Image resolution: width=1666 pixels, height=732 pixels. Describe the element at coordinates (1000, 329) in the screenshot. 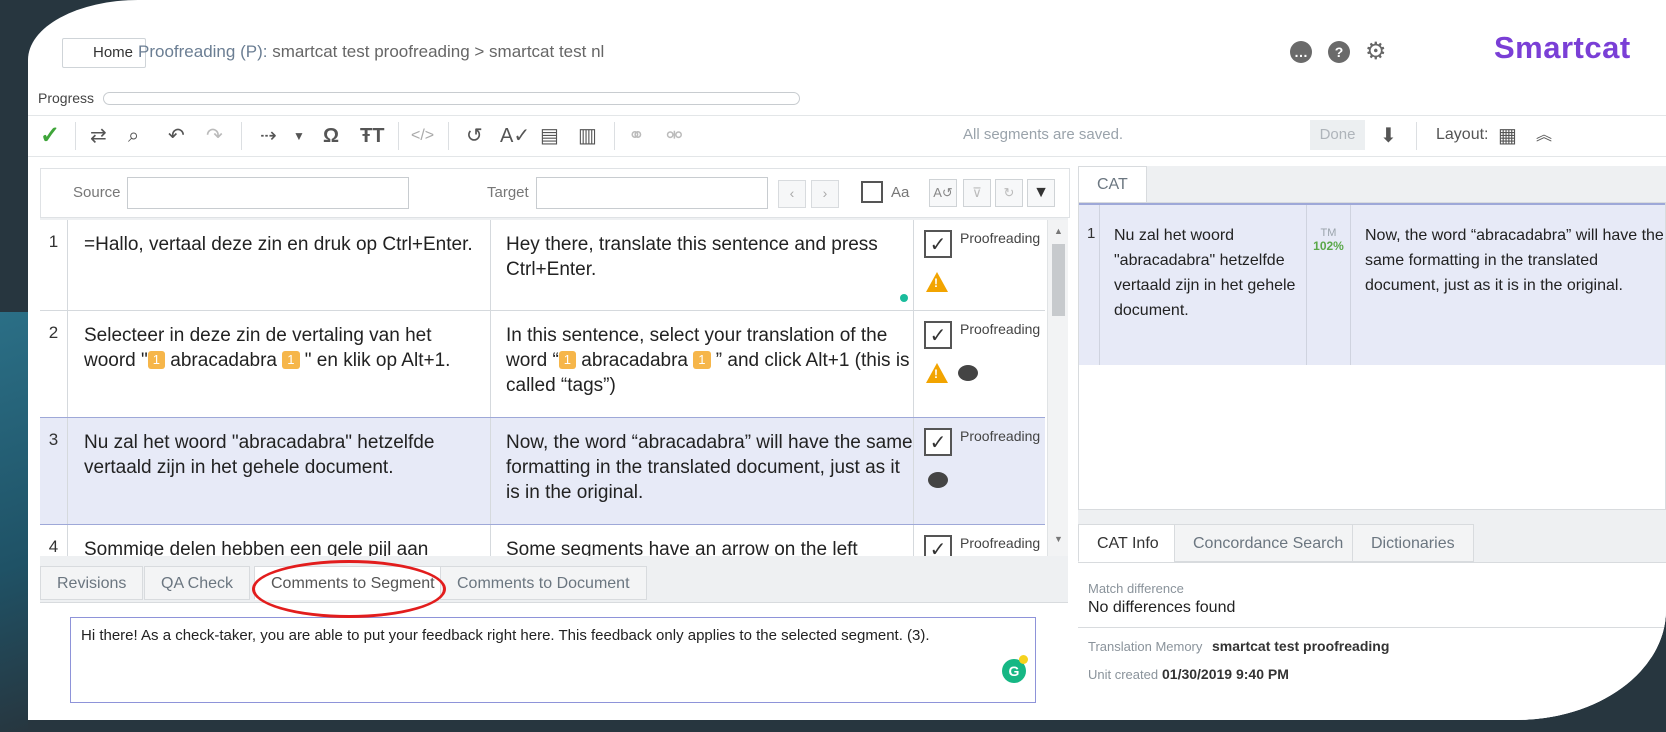

I see `status-label: Proofreading` at that location.